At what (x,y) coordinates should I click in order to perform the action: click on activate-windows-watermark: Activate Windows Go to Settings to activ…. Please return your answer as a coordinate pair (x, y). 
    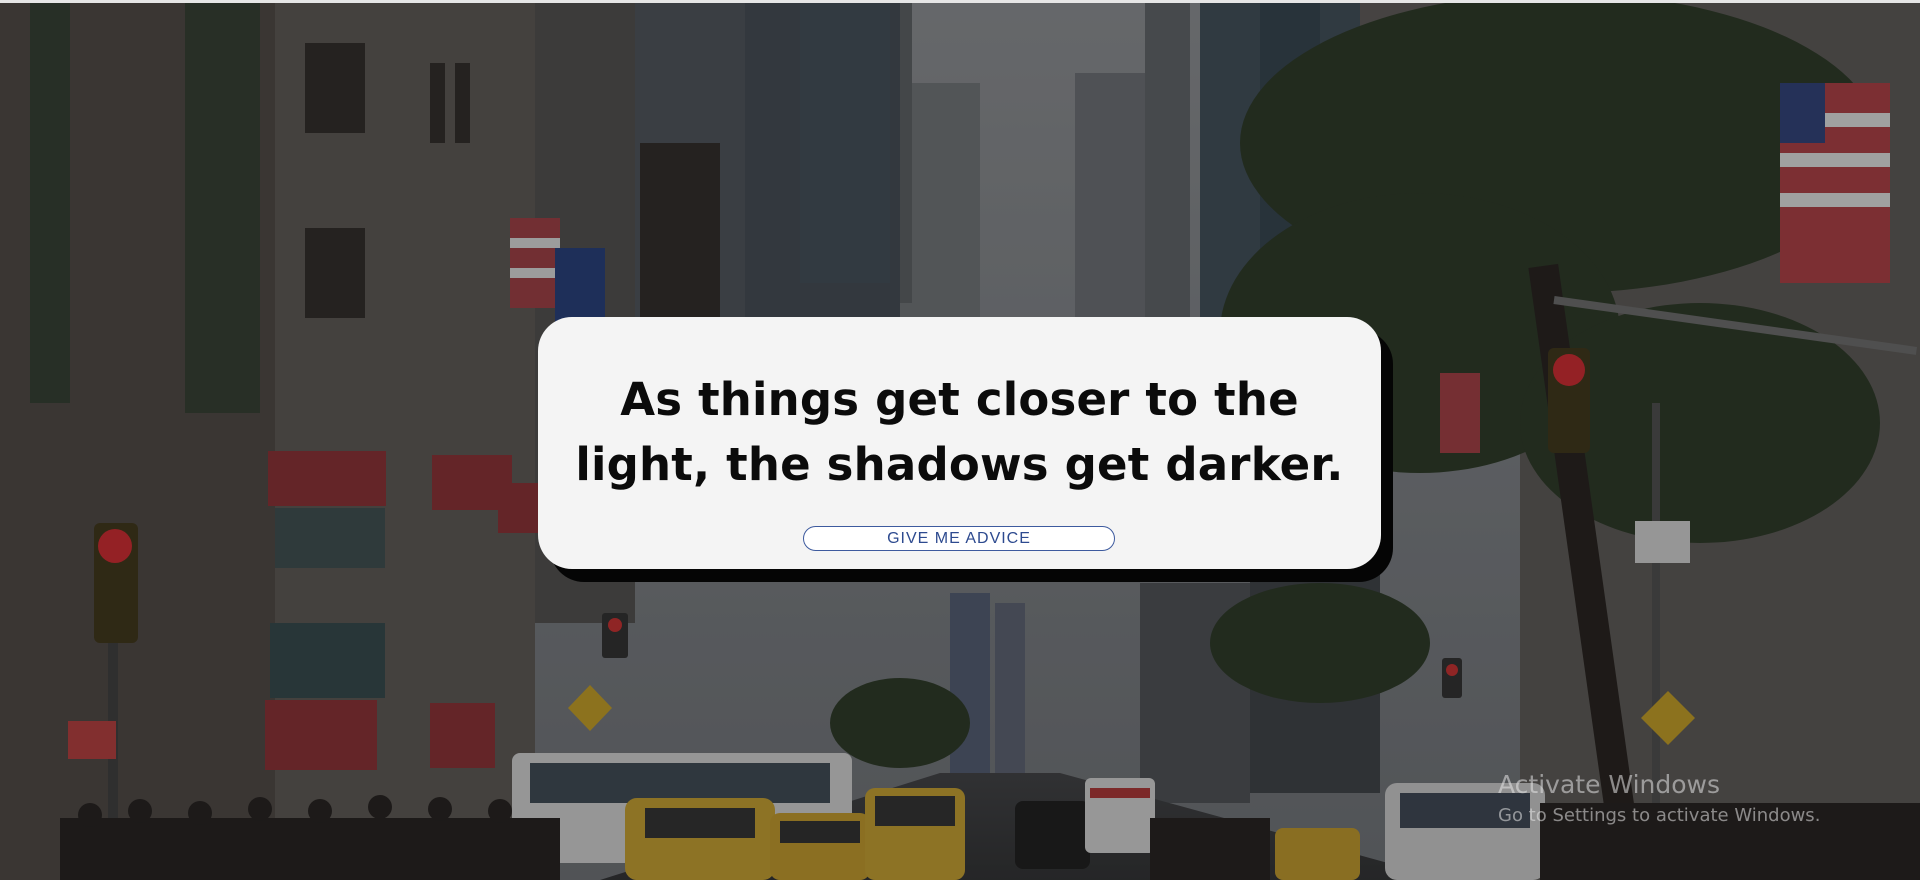
    Looking at the image, I should click on (1659, 799).